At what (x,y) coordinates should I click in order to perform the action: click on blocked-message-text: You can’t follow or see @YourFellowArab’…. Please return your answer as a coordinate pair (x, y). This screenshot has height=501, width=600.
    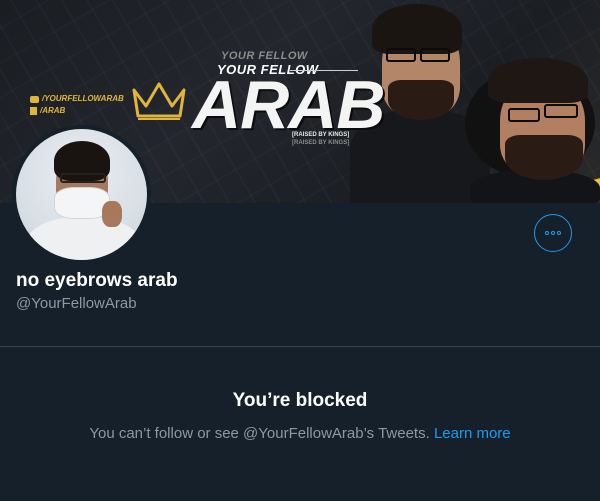
    Looking at the image, I should click on (261, 433).